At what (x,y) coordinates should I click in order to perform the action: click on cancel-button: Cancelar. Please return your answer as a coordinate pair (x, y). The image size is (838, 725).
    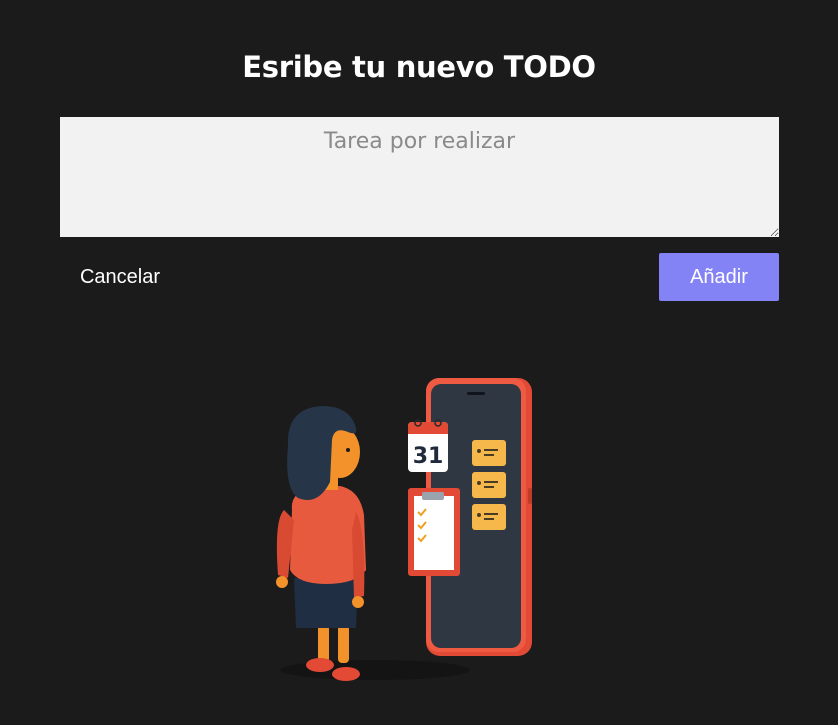
    Looking at the image, I should click on (120, 277).